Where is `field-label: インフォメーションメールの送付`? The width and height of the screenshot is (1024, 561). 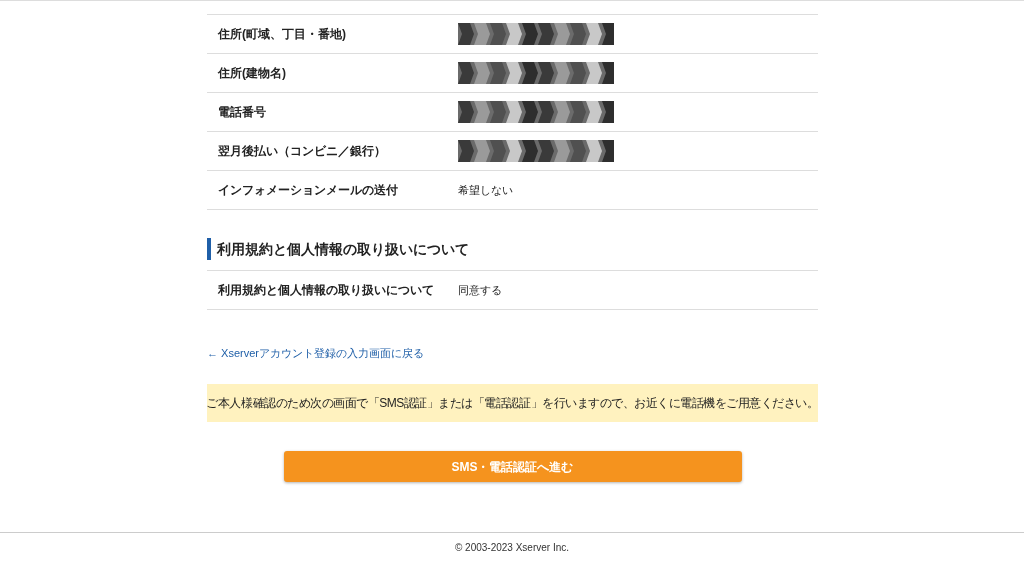
field-label: インフォメーションメールの送付 is located at coordinates (308, 190).